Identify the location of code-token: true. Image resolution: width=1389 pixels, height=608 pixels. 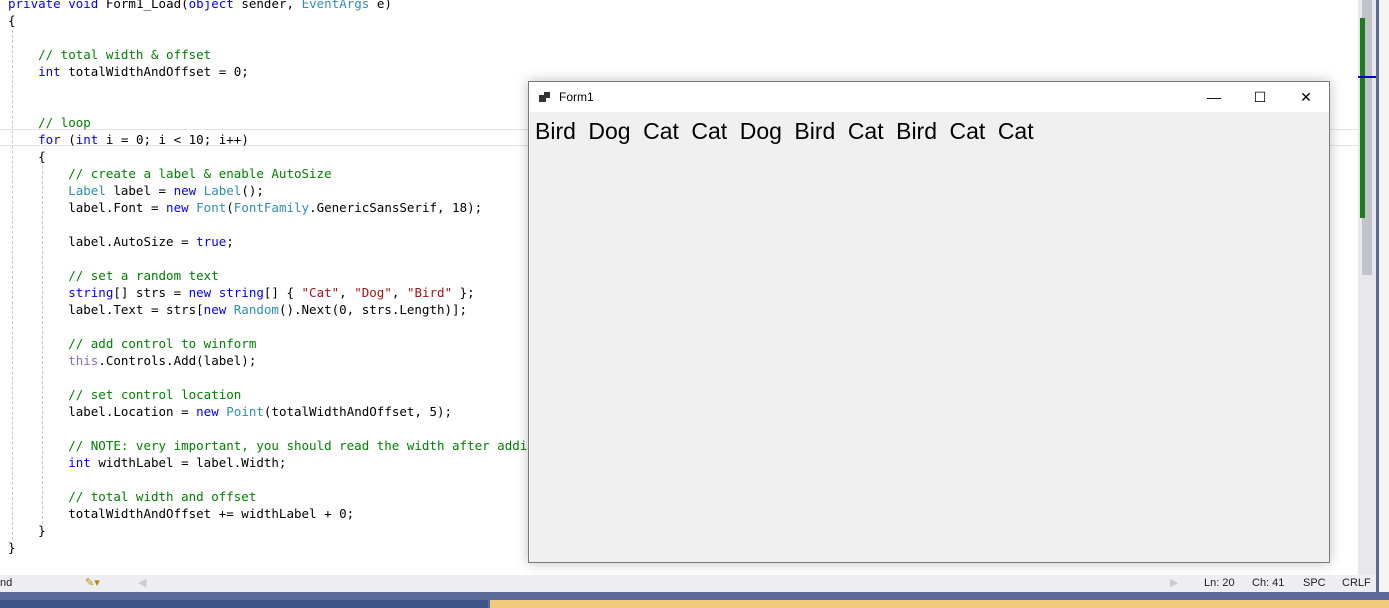
(211, 241).